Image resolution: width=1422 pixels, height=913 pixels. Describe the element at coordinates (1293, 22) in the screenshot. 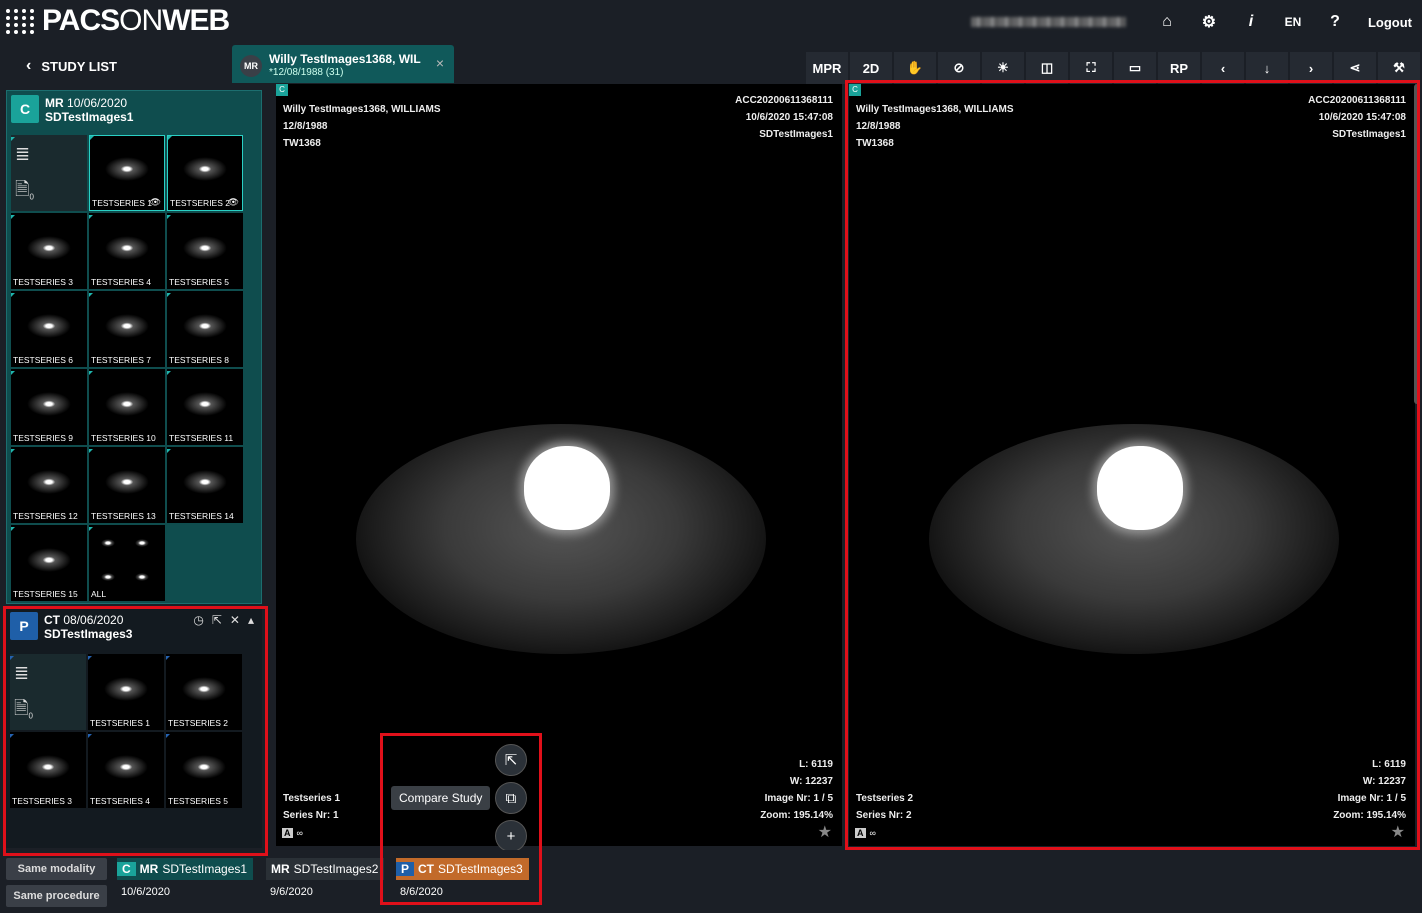

I see `language-selector: EN` at that location.